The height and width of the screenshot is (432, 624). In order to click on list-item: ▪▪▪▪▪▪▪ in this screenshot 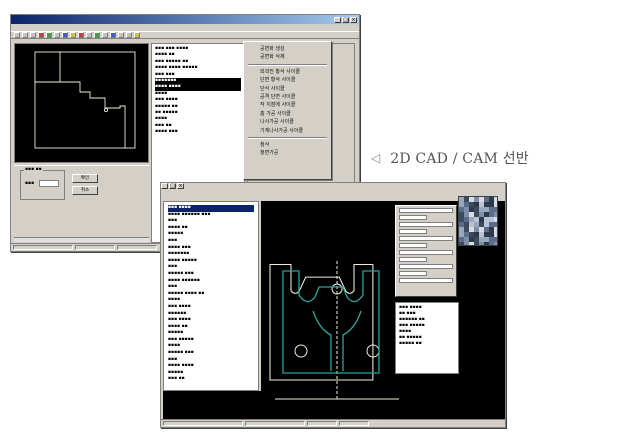, I will do `click(211, 254)`.